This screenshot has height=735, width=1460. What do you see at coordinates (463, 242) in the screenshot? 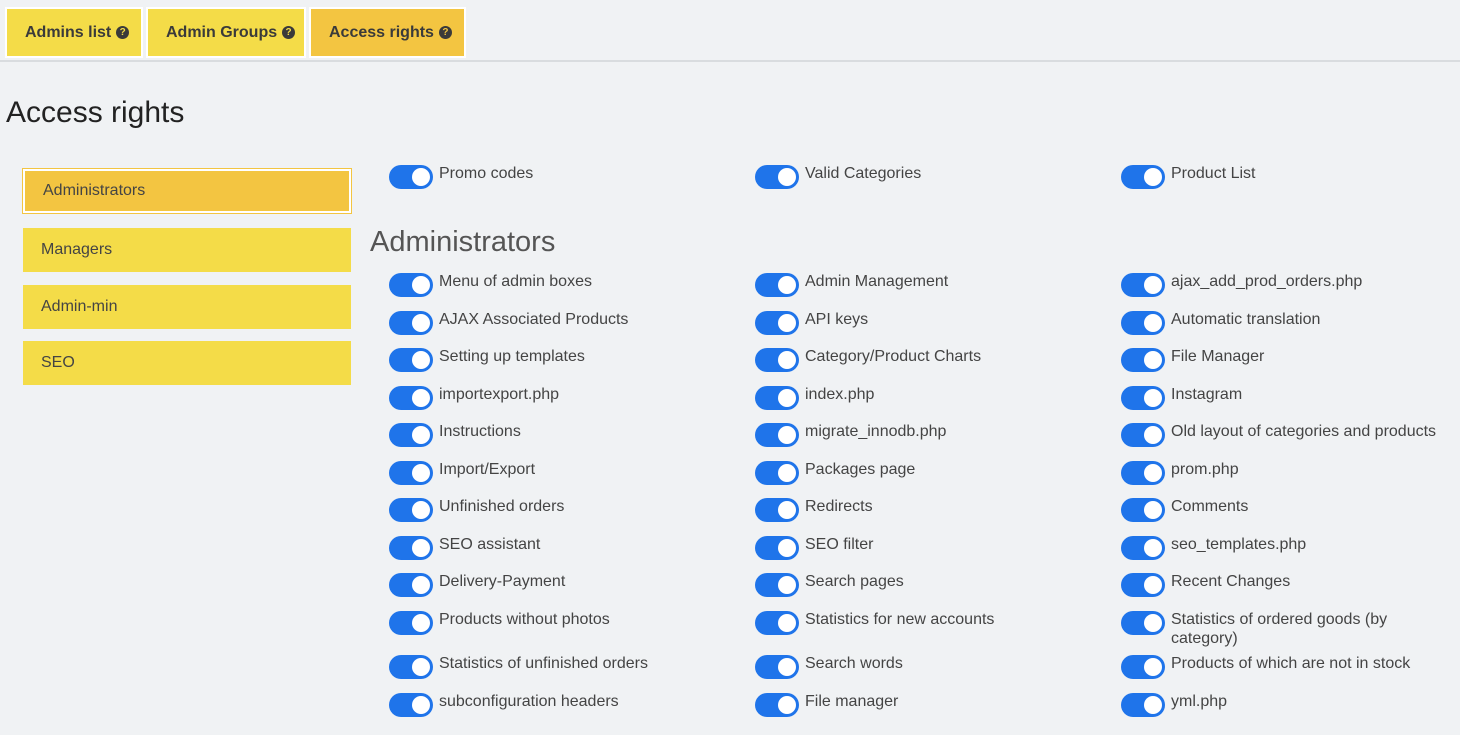
I see `section-title: Administrators` at bounding box center [463, 242].